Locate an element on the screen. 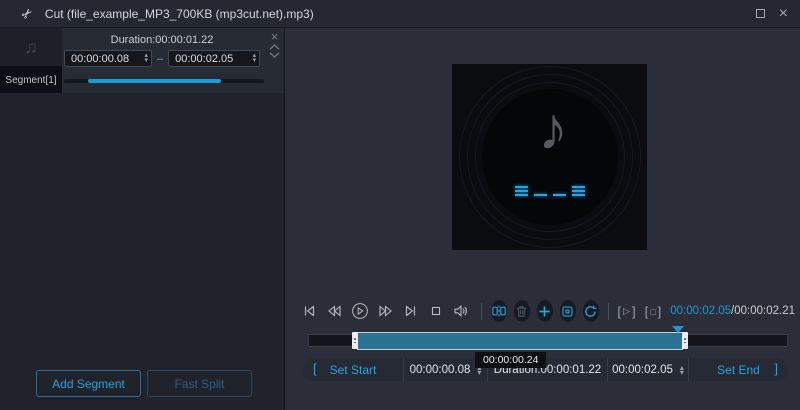  end-time-input: 00:00:02.05 ▴ ▾ is located at coordinates (647, 369).